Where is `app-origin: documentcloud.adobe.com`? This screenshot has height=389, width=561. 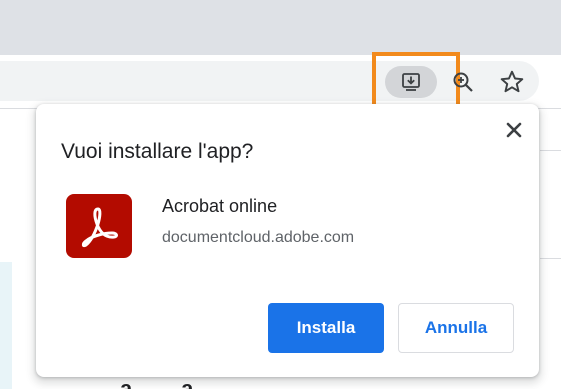
app-origin: documentcloud.adobe.com is located at coordinates (258, 237).